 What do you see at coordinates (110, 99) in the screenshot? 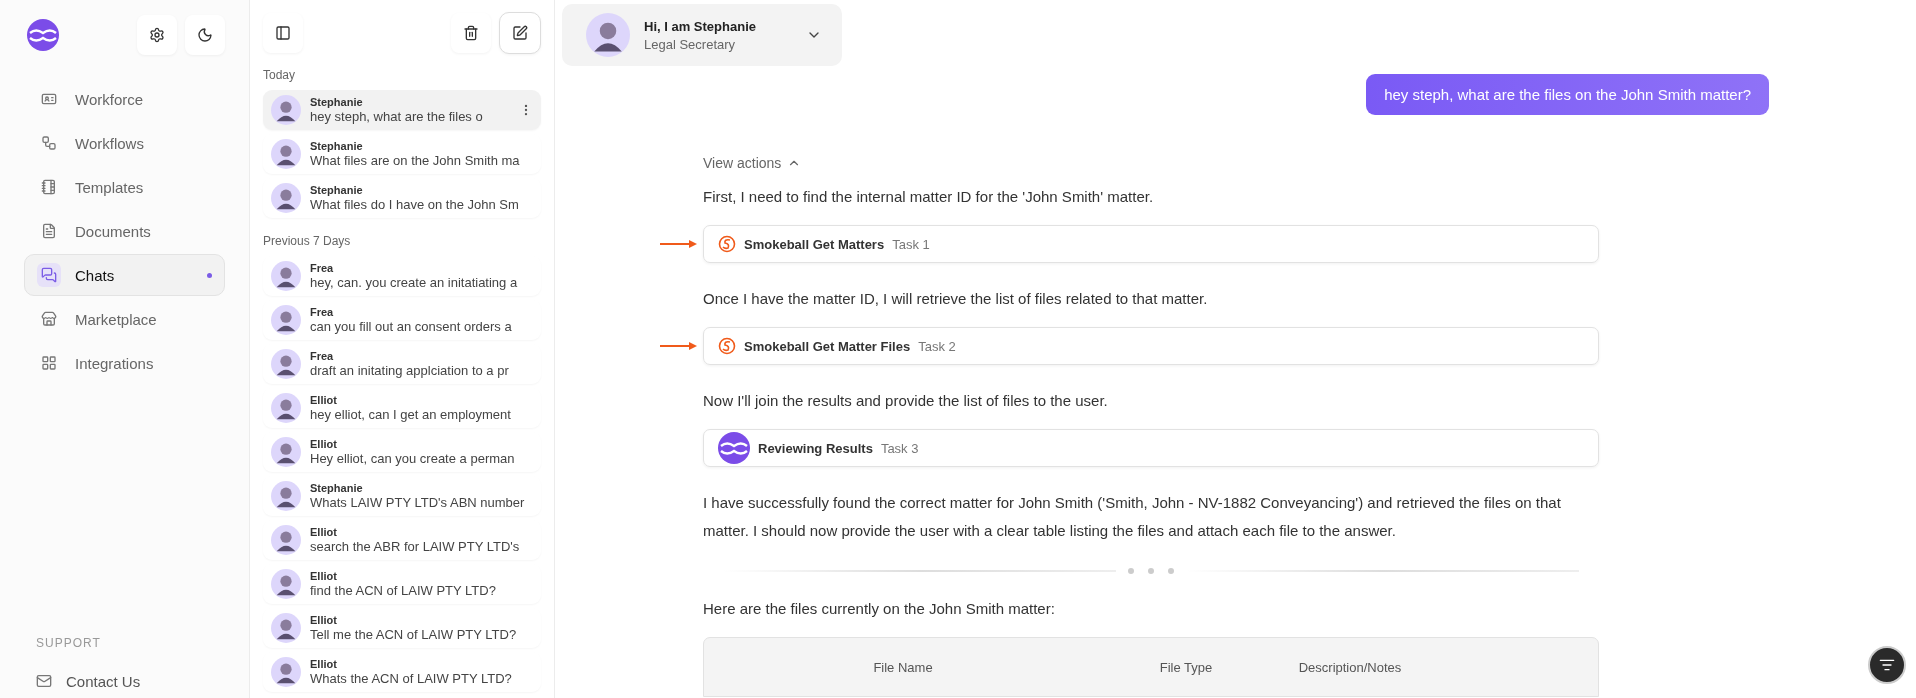
I see `nav-label: Workforce` at bounding box center [110, 99].